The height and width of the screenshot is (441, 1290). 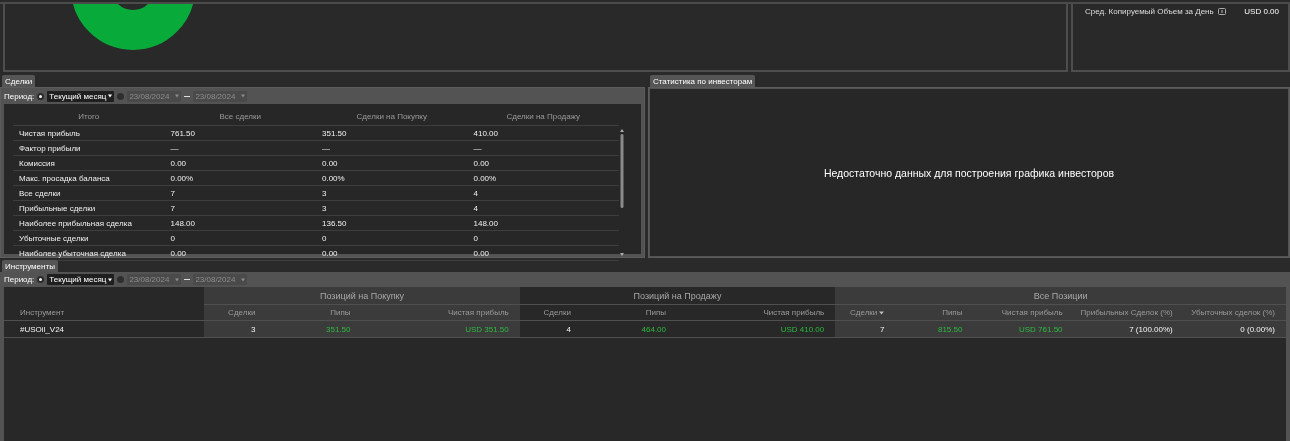 What do you see at coordinates (1128, 329) in the screenshot?
I see `table-cell: 7 (100.00%)` at bounding box center [1128, 329].